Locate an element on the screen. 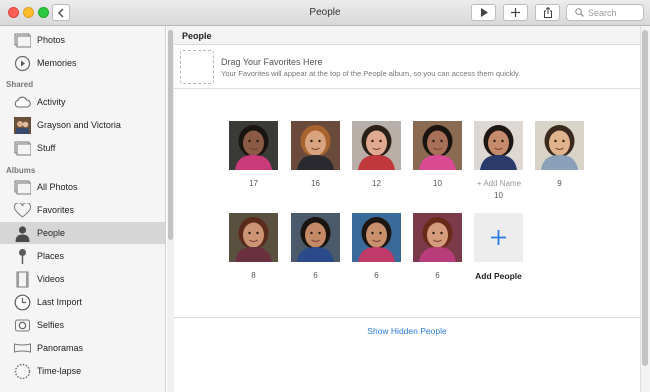 The width and height of the screenshot is (650, 392). sidebar-item-grayson-and-victoria: Grayson and Victoria is located at coordinates (82, 125).